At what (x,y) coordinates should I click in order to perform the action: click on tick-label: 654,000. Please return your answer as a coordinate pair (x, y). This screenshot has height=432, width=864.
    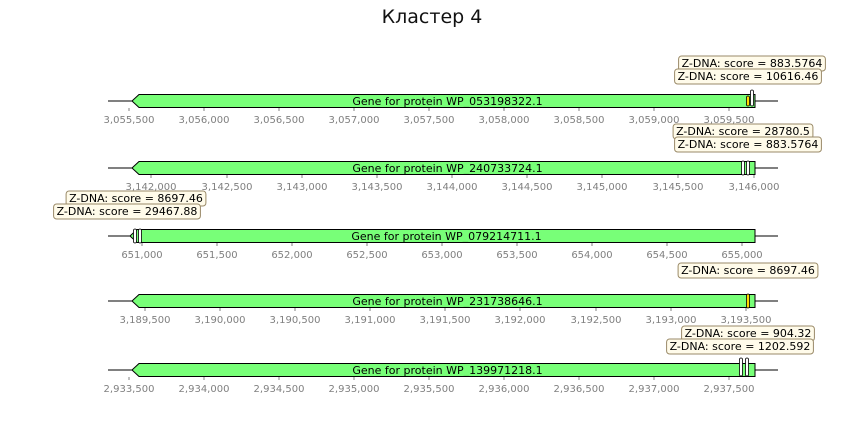
    Looking at the image, I should click on (591, 255).